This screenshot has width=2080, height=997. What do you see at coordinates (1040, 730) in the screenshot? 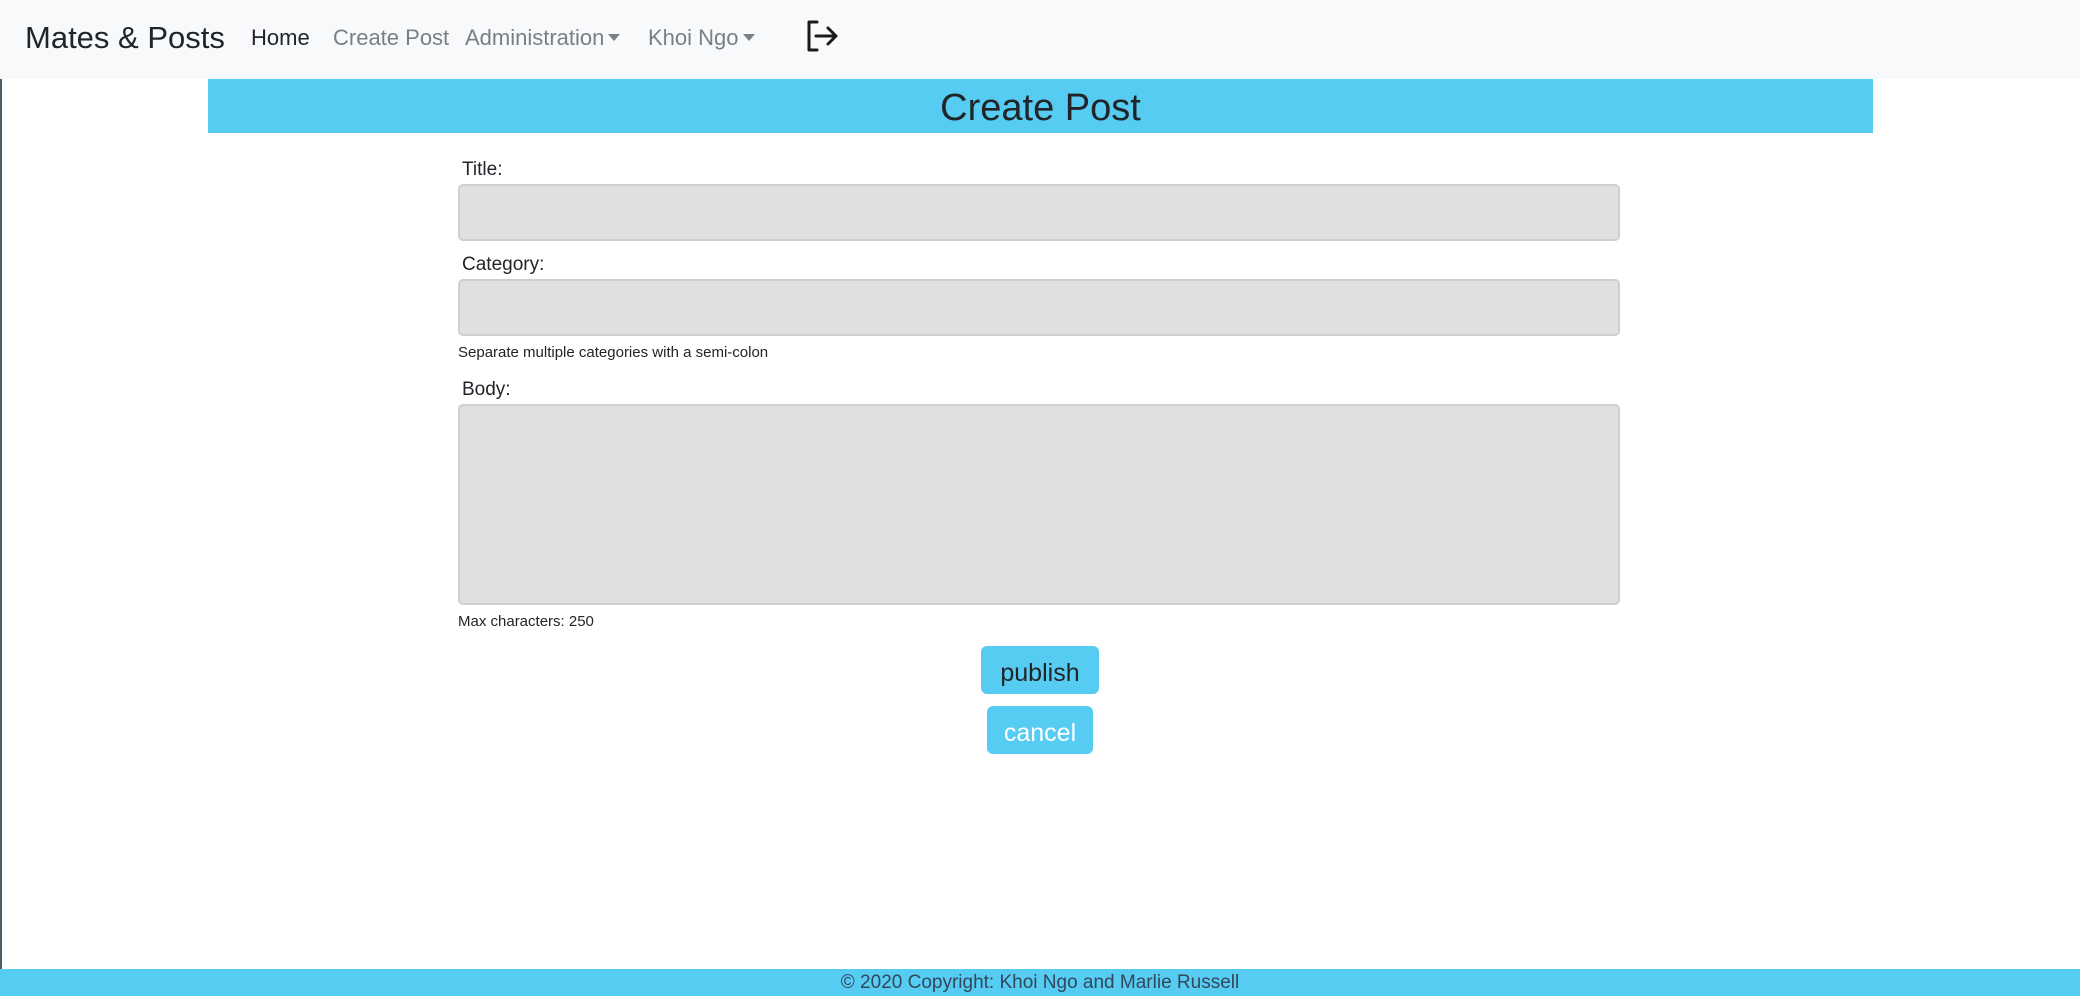
I see `cancel-button: cancel` at bounding box center [1040, 730].